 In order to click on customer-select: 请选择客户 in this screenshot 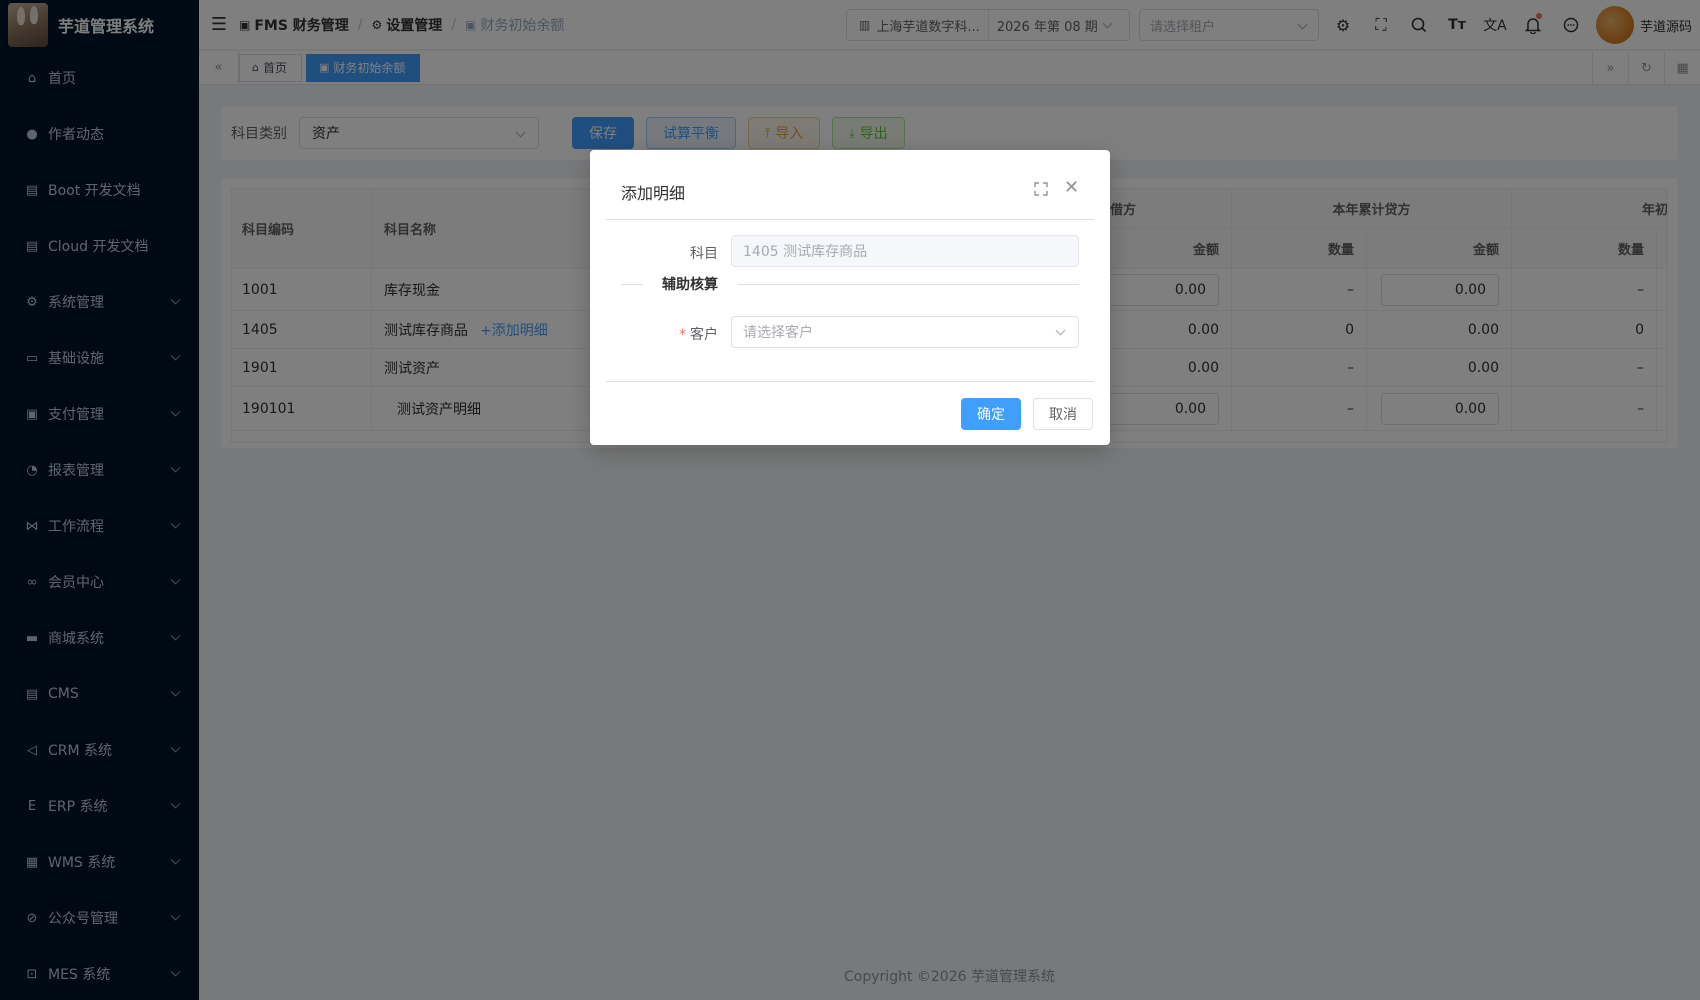, I will do `click(905, 332)`.